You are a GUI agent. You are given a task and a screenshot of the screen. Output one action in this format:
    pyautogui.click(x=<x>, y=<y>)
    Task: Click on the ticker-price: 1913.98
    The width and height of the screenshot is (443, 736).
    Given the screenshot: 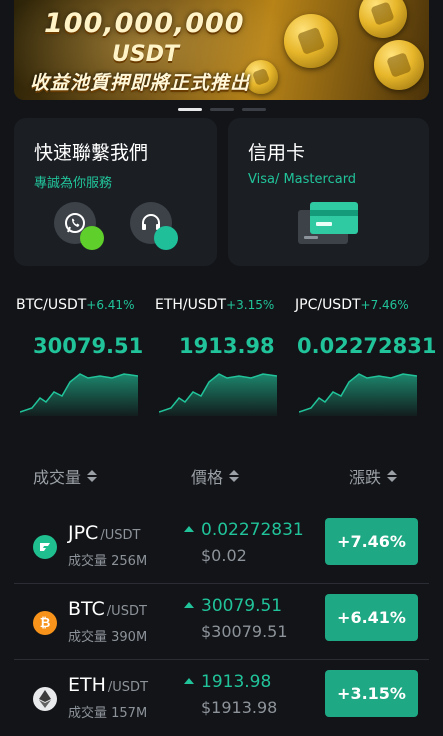 What is the action you would take?
    pyautogui.click(x=227, y=346)
    